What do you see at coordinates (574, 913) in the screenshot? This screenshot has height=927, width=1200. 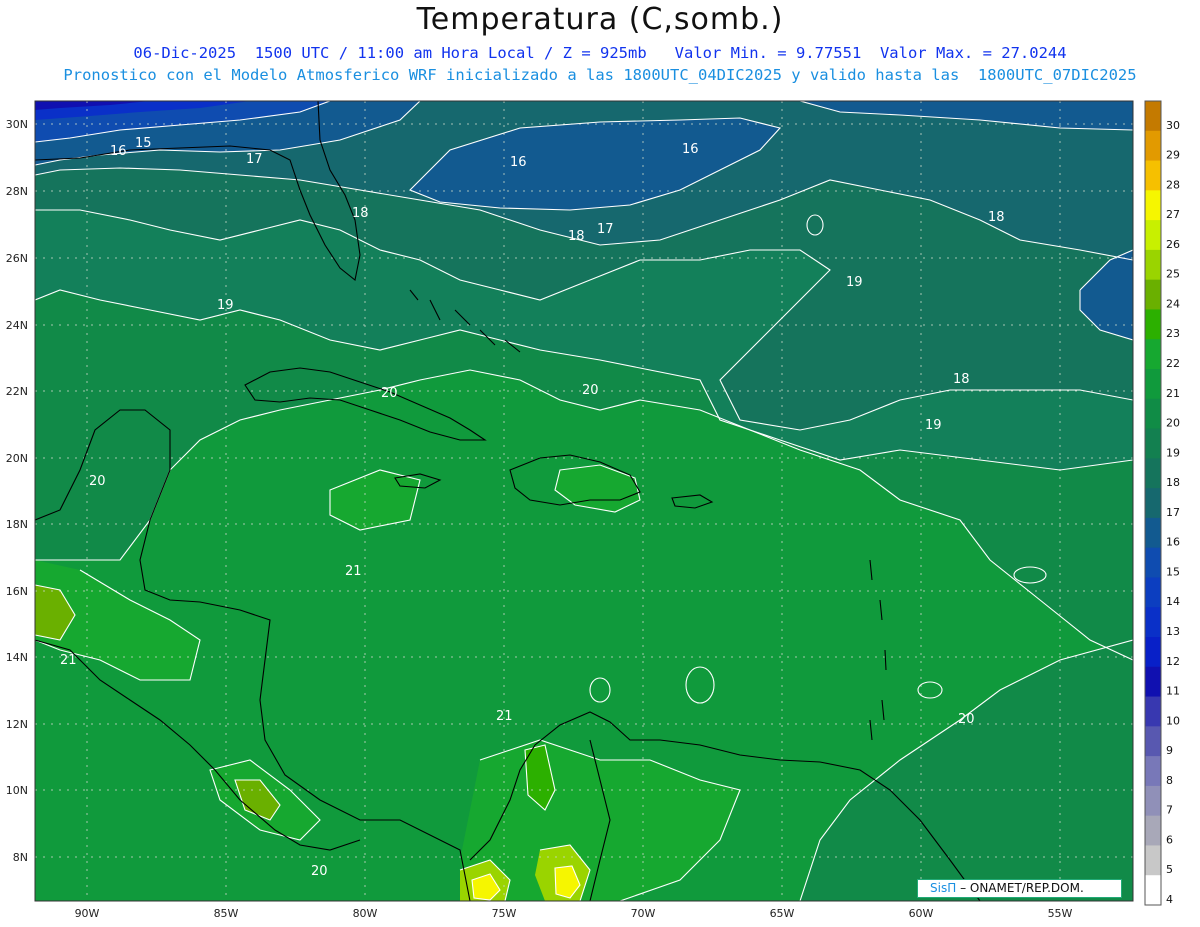 I see `longitude-axis: 90W 85W 80W 75W 70W 65W 60W 55W` at bounding box center [574, 913].